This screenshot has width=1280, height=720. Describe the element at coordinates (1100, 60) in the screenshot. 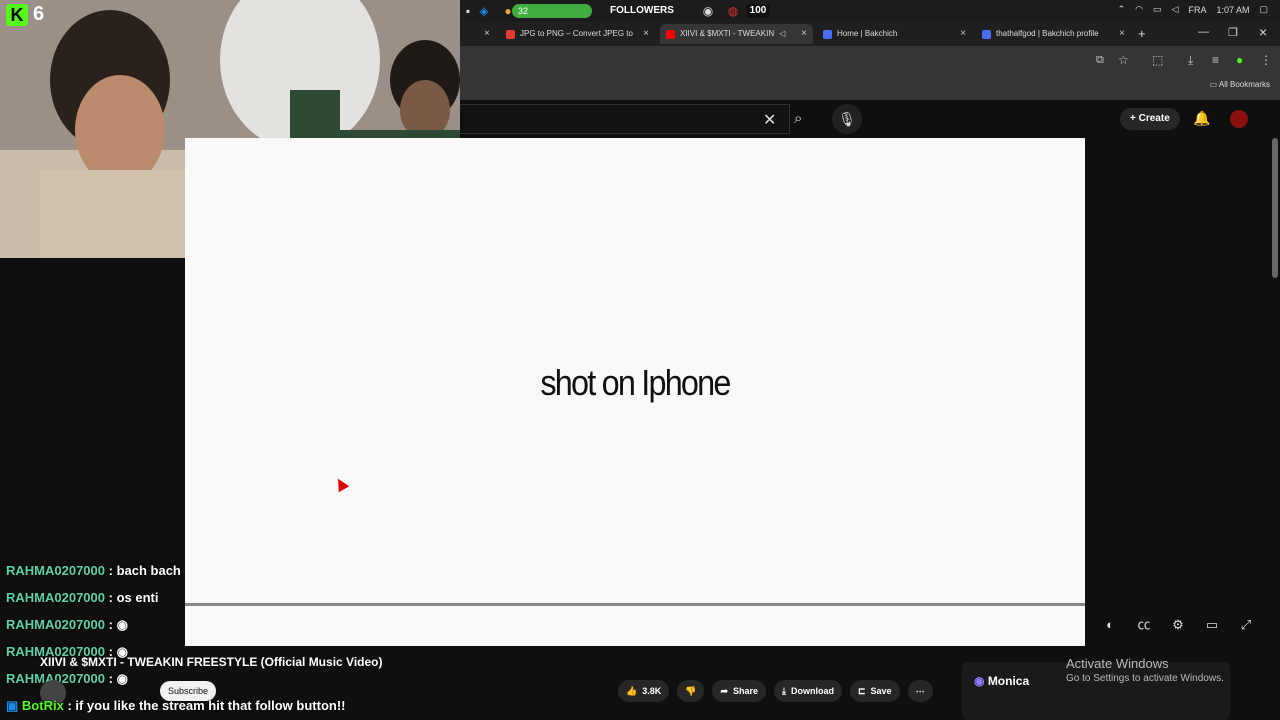

I see `install-app-icon: ⧉` at that location.